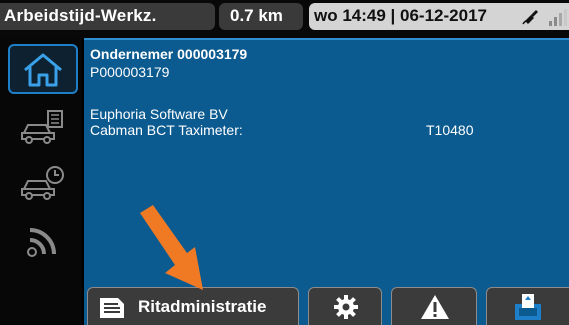  Describe the element at coordinates (202, 306) in the screenshot. I see `rit-administration-label: Ritadministratie` at that location.